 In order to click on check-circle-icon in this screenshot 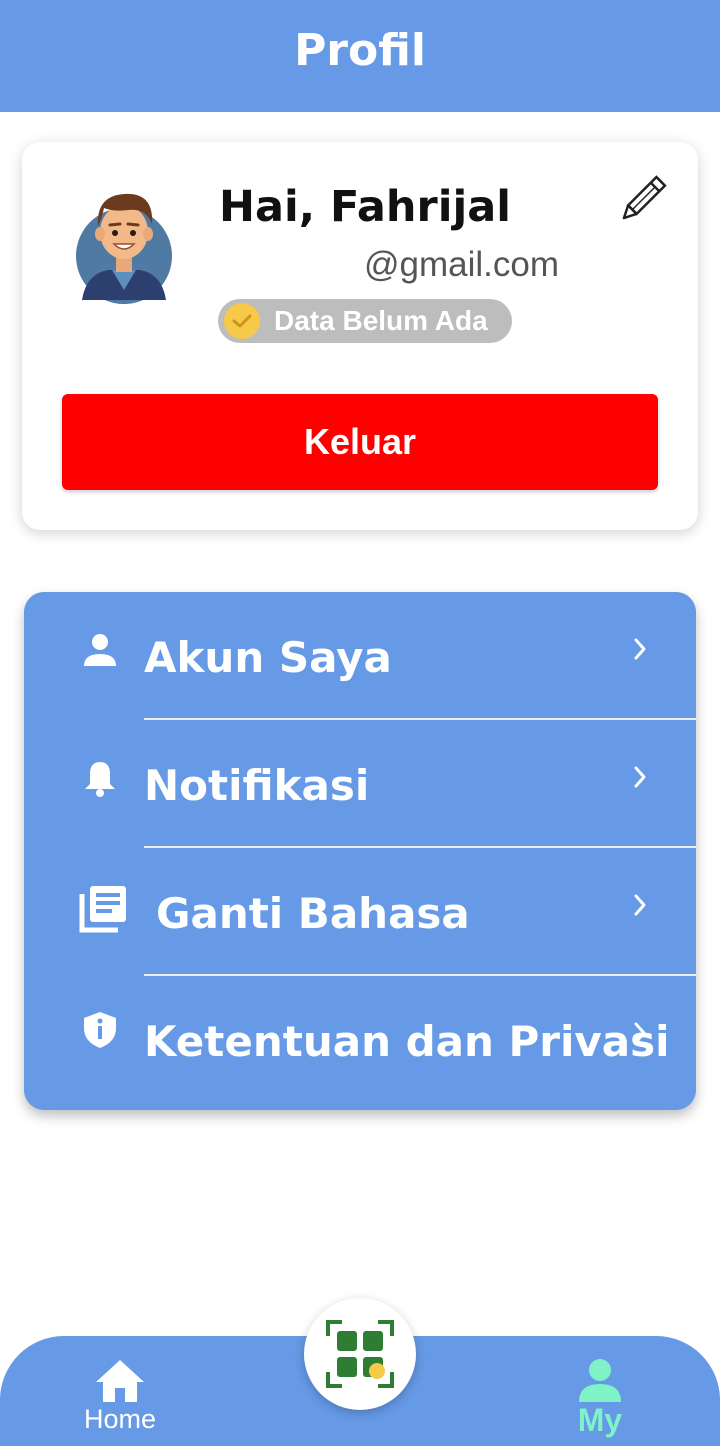, I will do `click(242, 321)`.